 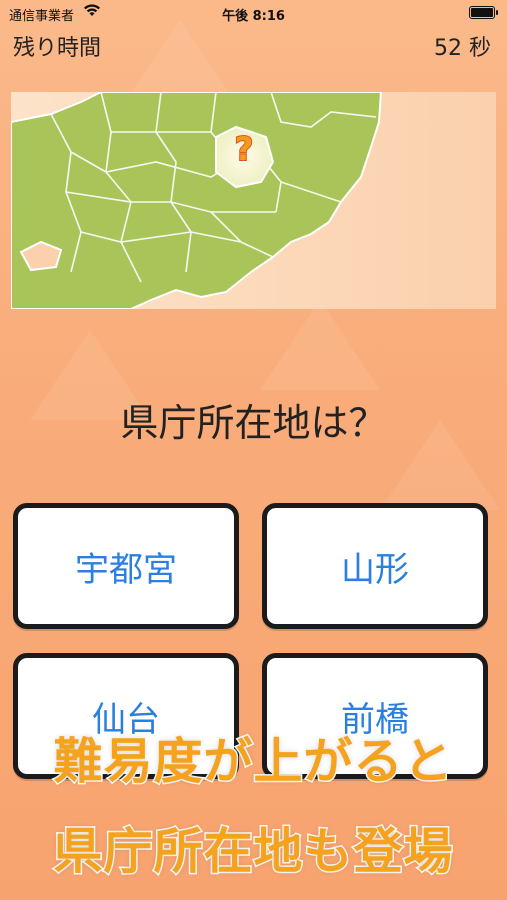 What do you see at coordinates (253, 852) in the screenshot?
I see `promo-banner-line-2: 県庁所在地も登場` at bounding box center [253, 852].